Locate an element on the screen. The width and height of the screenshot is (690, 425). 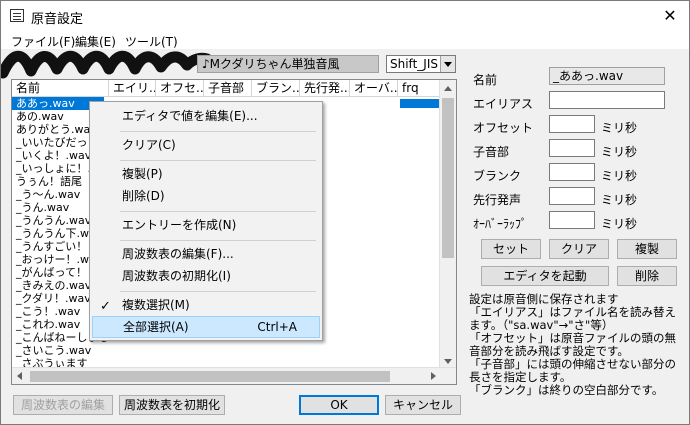
blank-label: ブランク is located at coordinates (497, 176).